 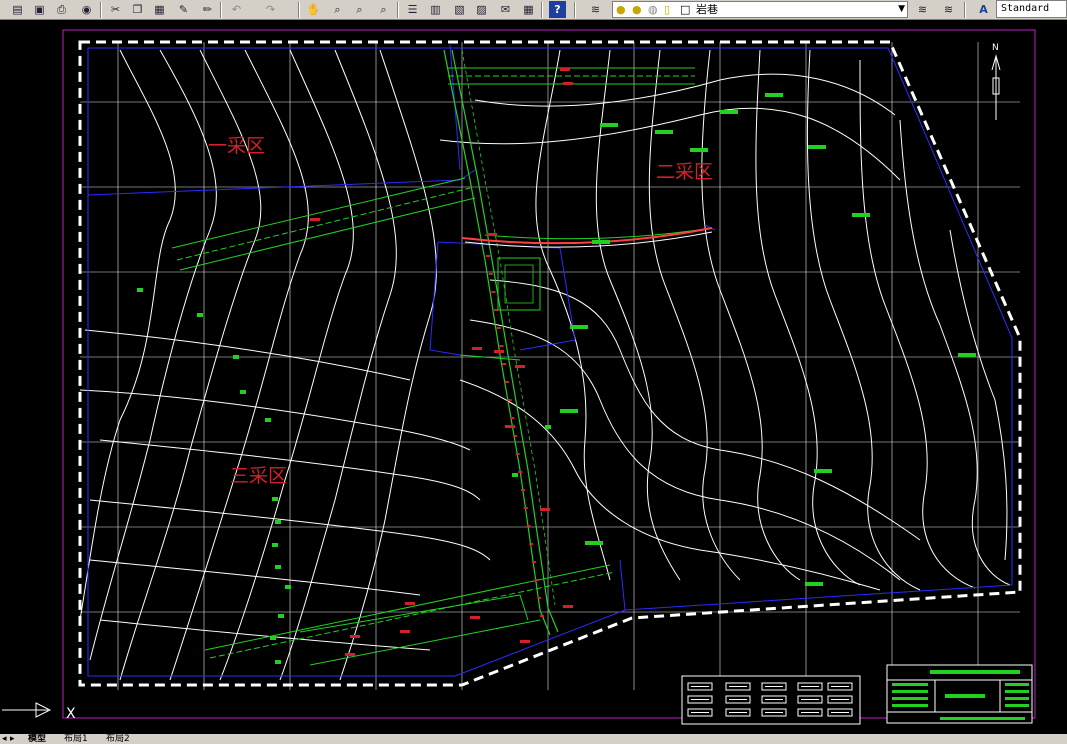 What do you see at coordinates (685, 9) in the screenshot?
I see `layer-color-icon: □` at bounding box center [685, 9].